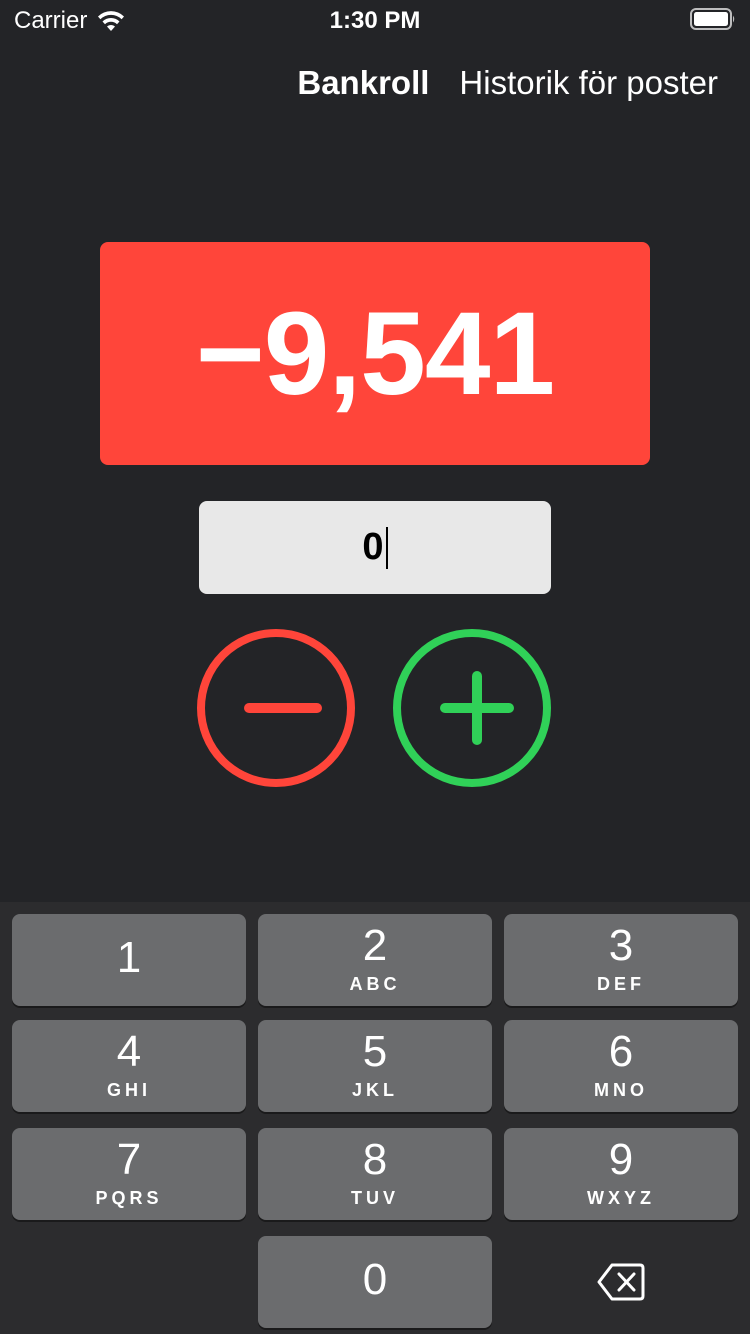 The width and height of the screenshot is (750, 1334). What do you see at coordinates (375, 945) in the screenshot?
I see `key-digit: 2` at bounding box center [375, 945].